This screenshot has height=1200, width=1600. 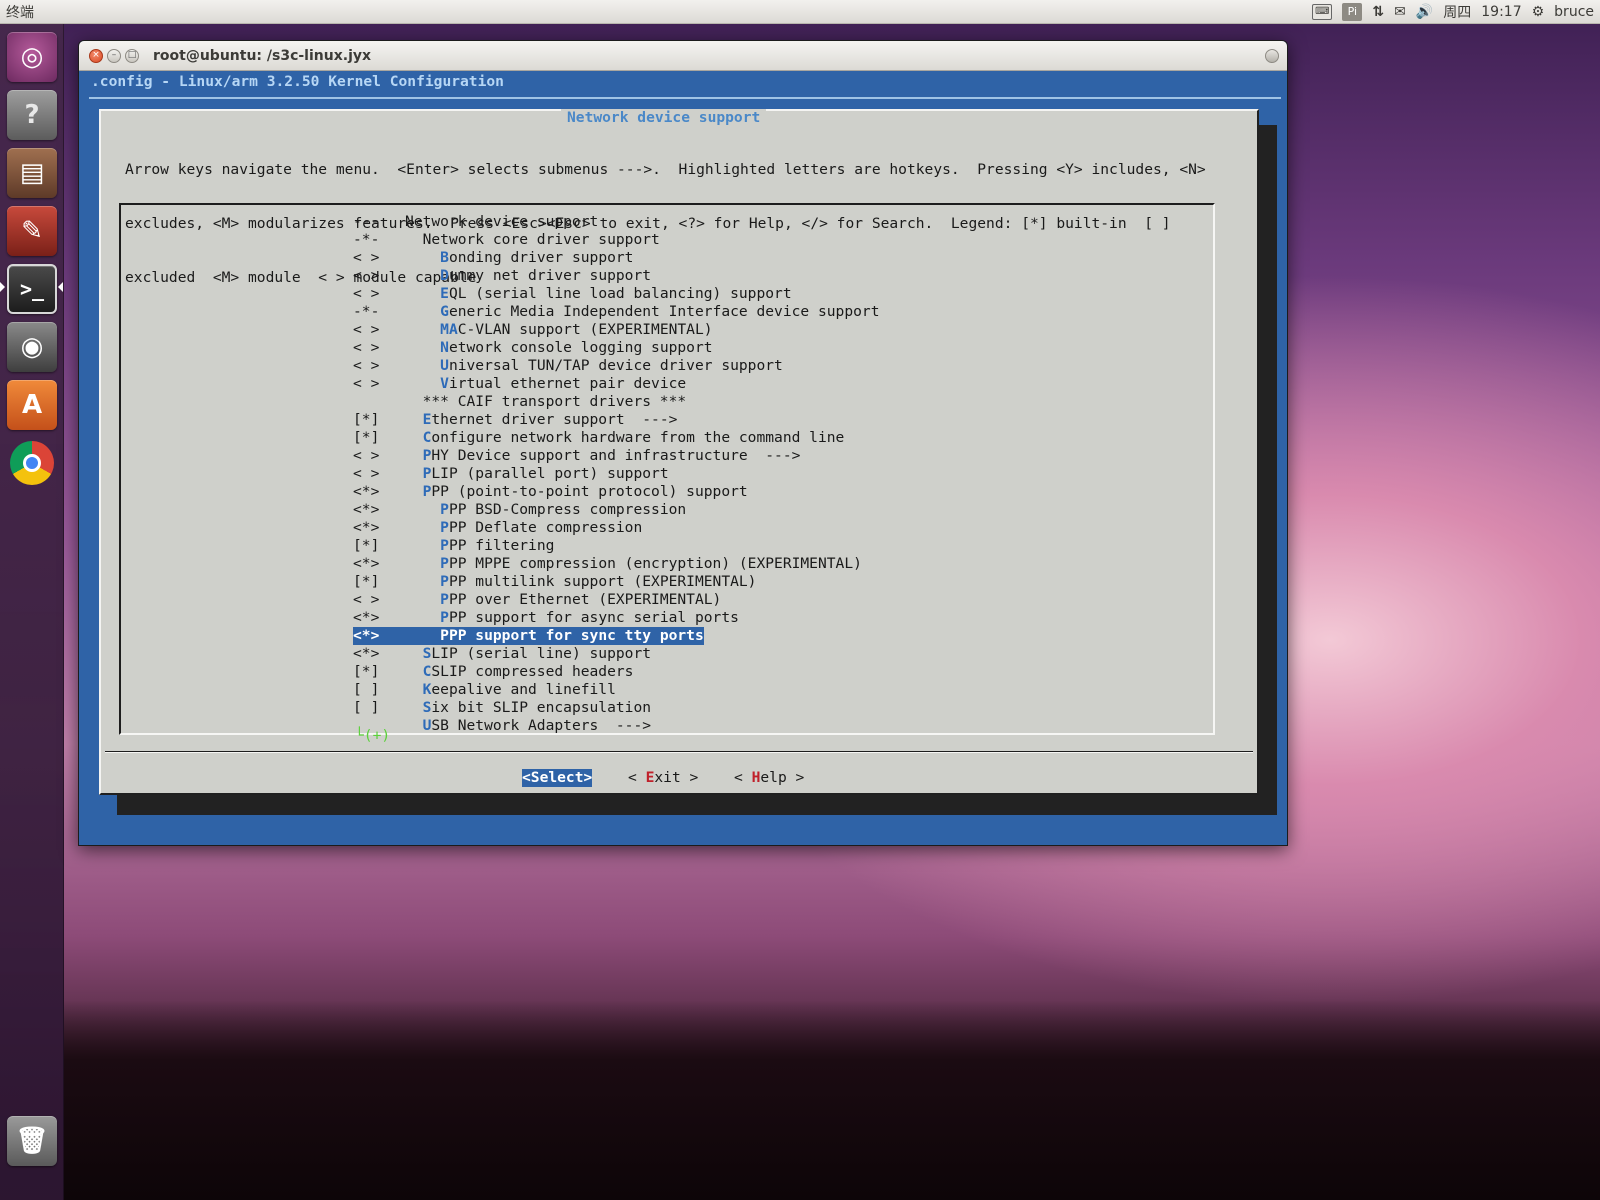 What do you see at coordinates (558, 348) in the screenshot?
I see `menu-item-label: Network console logging support` at bounding box center [558, 348].